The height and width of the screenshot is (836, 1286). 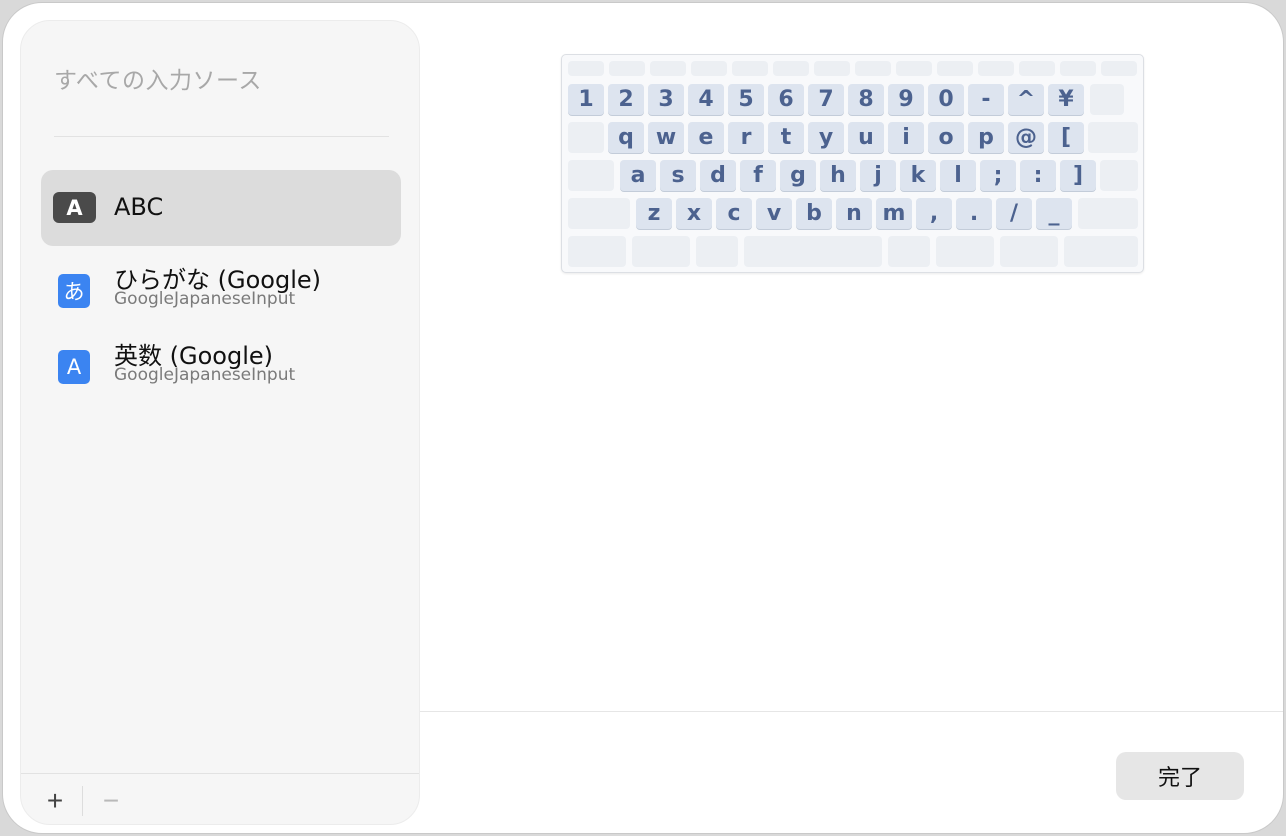 What do you see at coordinates (586, 137) in the screenshot?
I see `tab-key` at bounding box center [586, 137].